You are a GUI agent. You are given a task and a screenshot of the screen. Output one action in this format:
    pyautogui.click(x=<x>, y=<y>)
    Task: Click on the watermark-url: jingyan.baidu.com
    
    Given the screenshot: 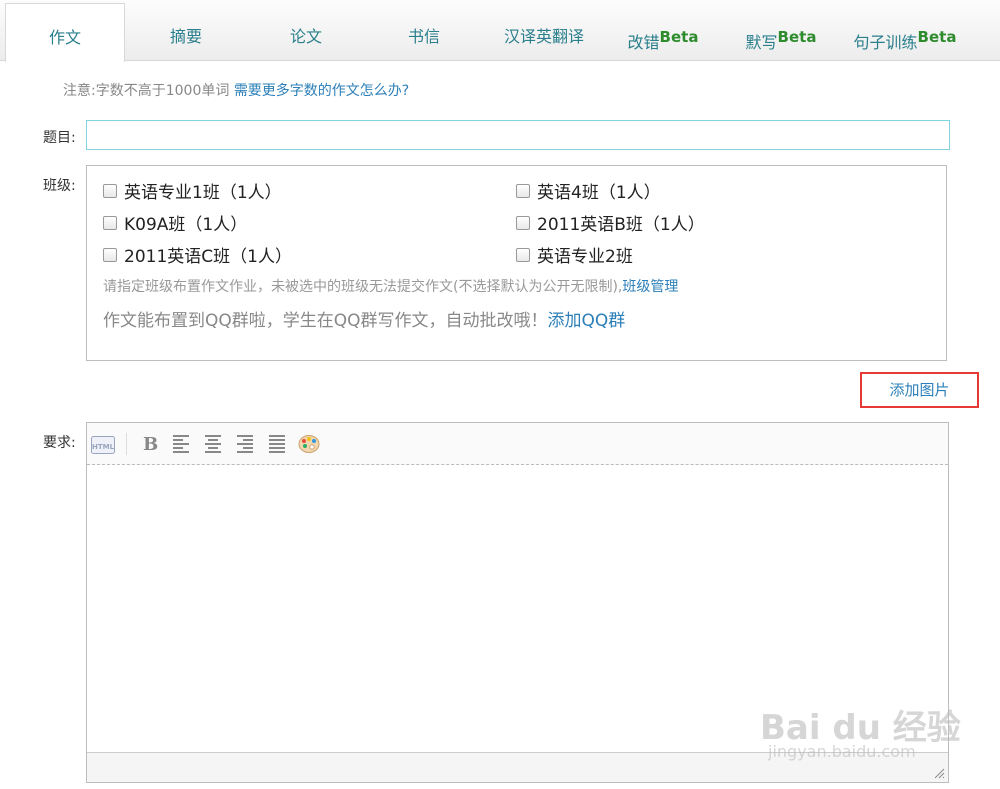 What is the action you would take?
    pyautogui.click(x=842, y=751)
    